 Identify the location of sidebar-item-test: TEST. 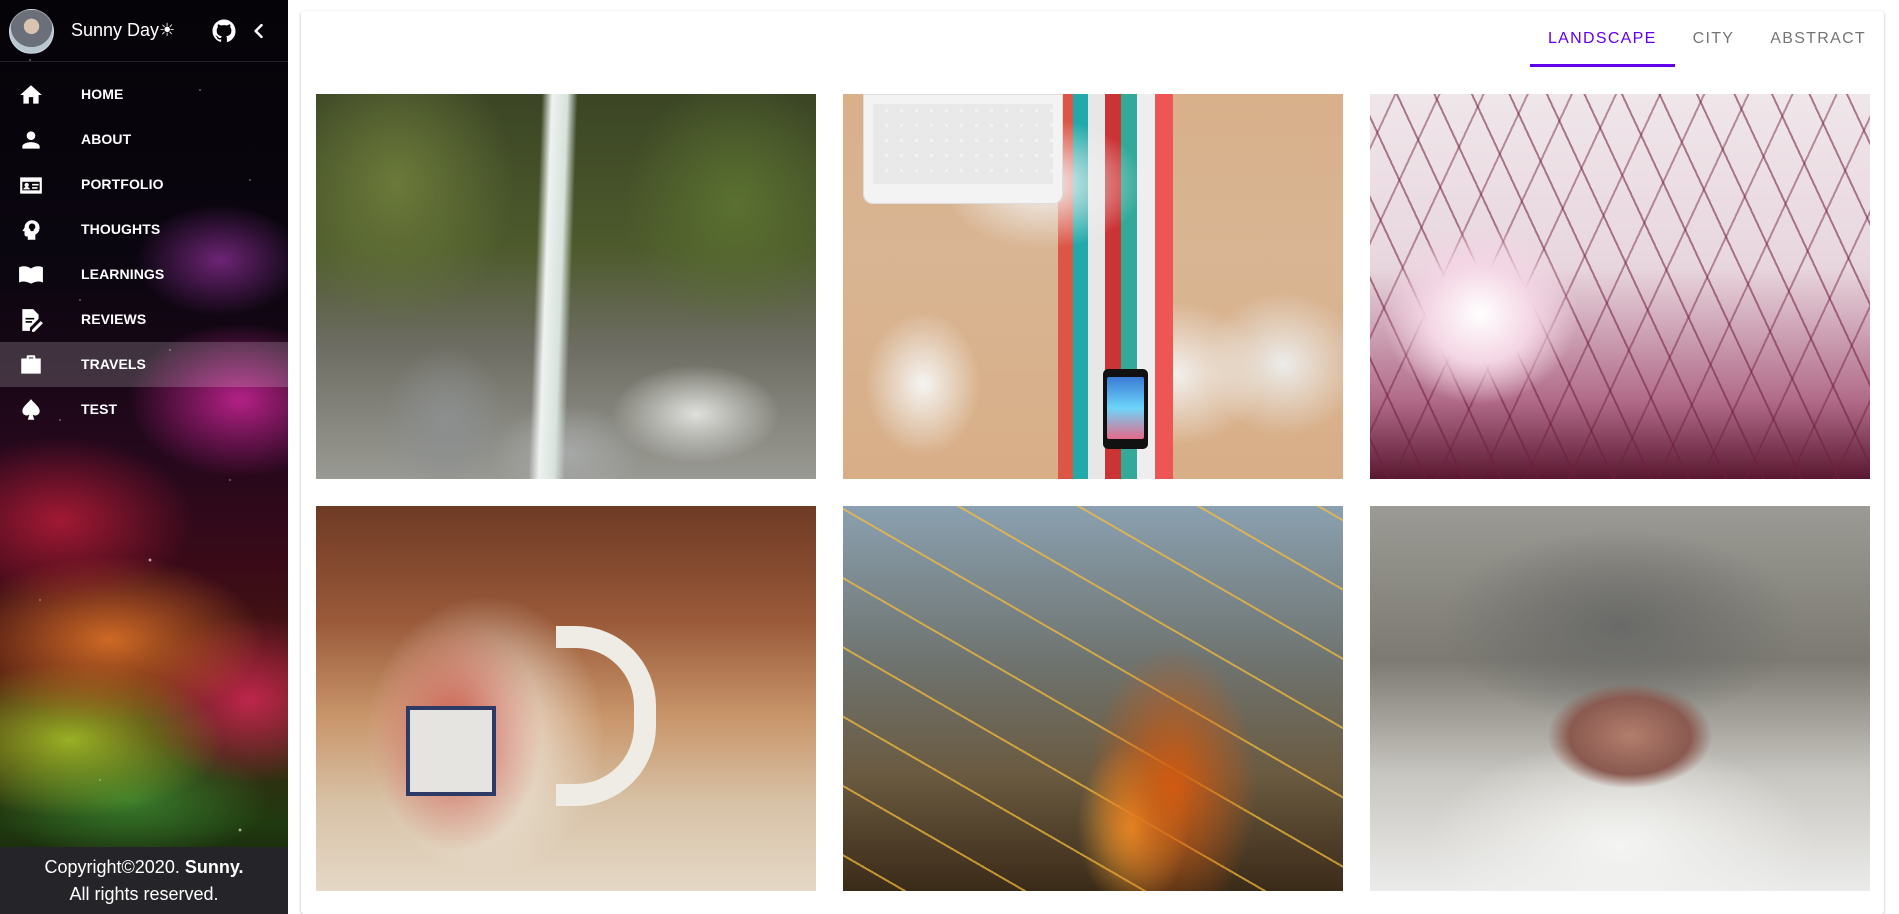
(144, 409).